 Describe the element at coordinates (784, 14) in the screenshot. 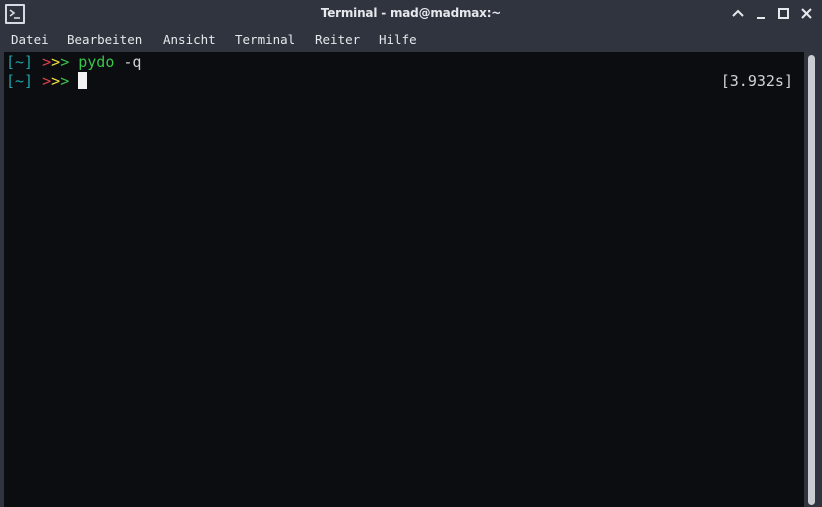

I see `maximize-icon` at that location.